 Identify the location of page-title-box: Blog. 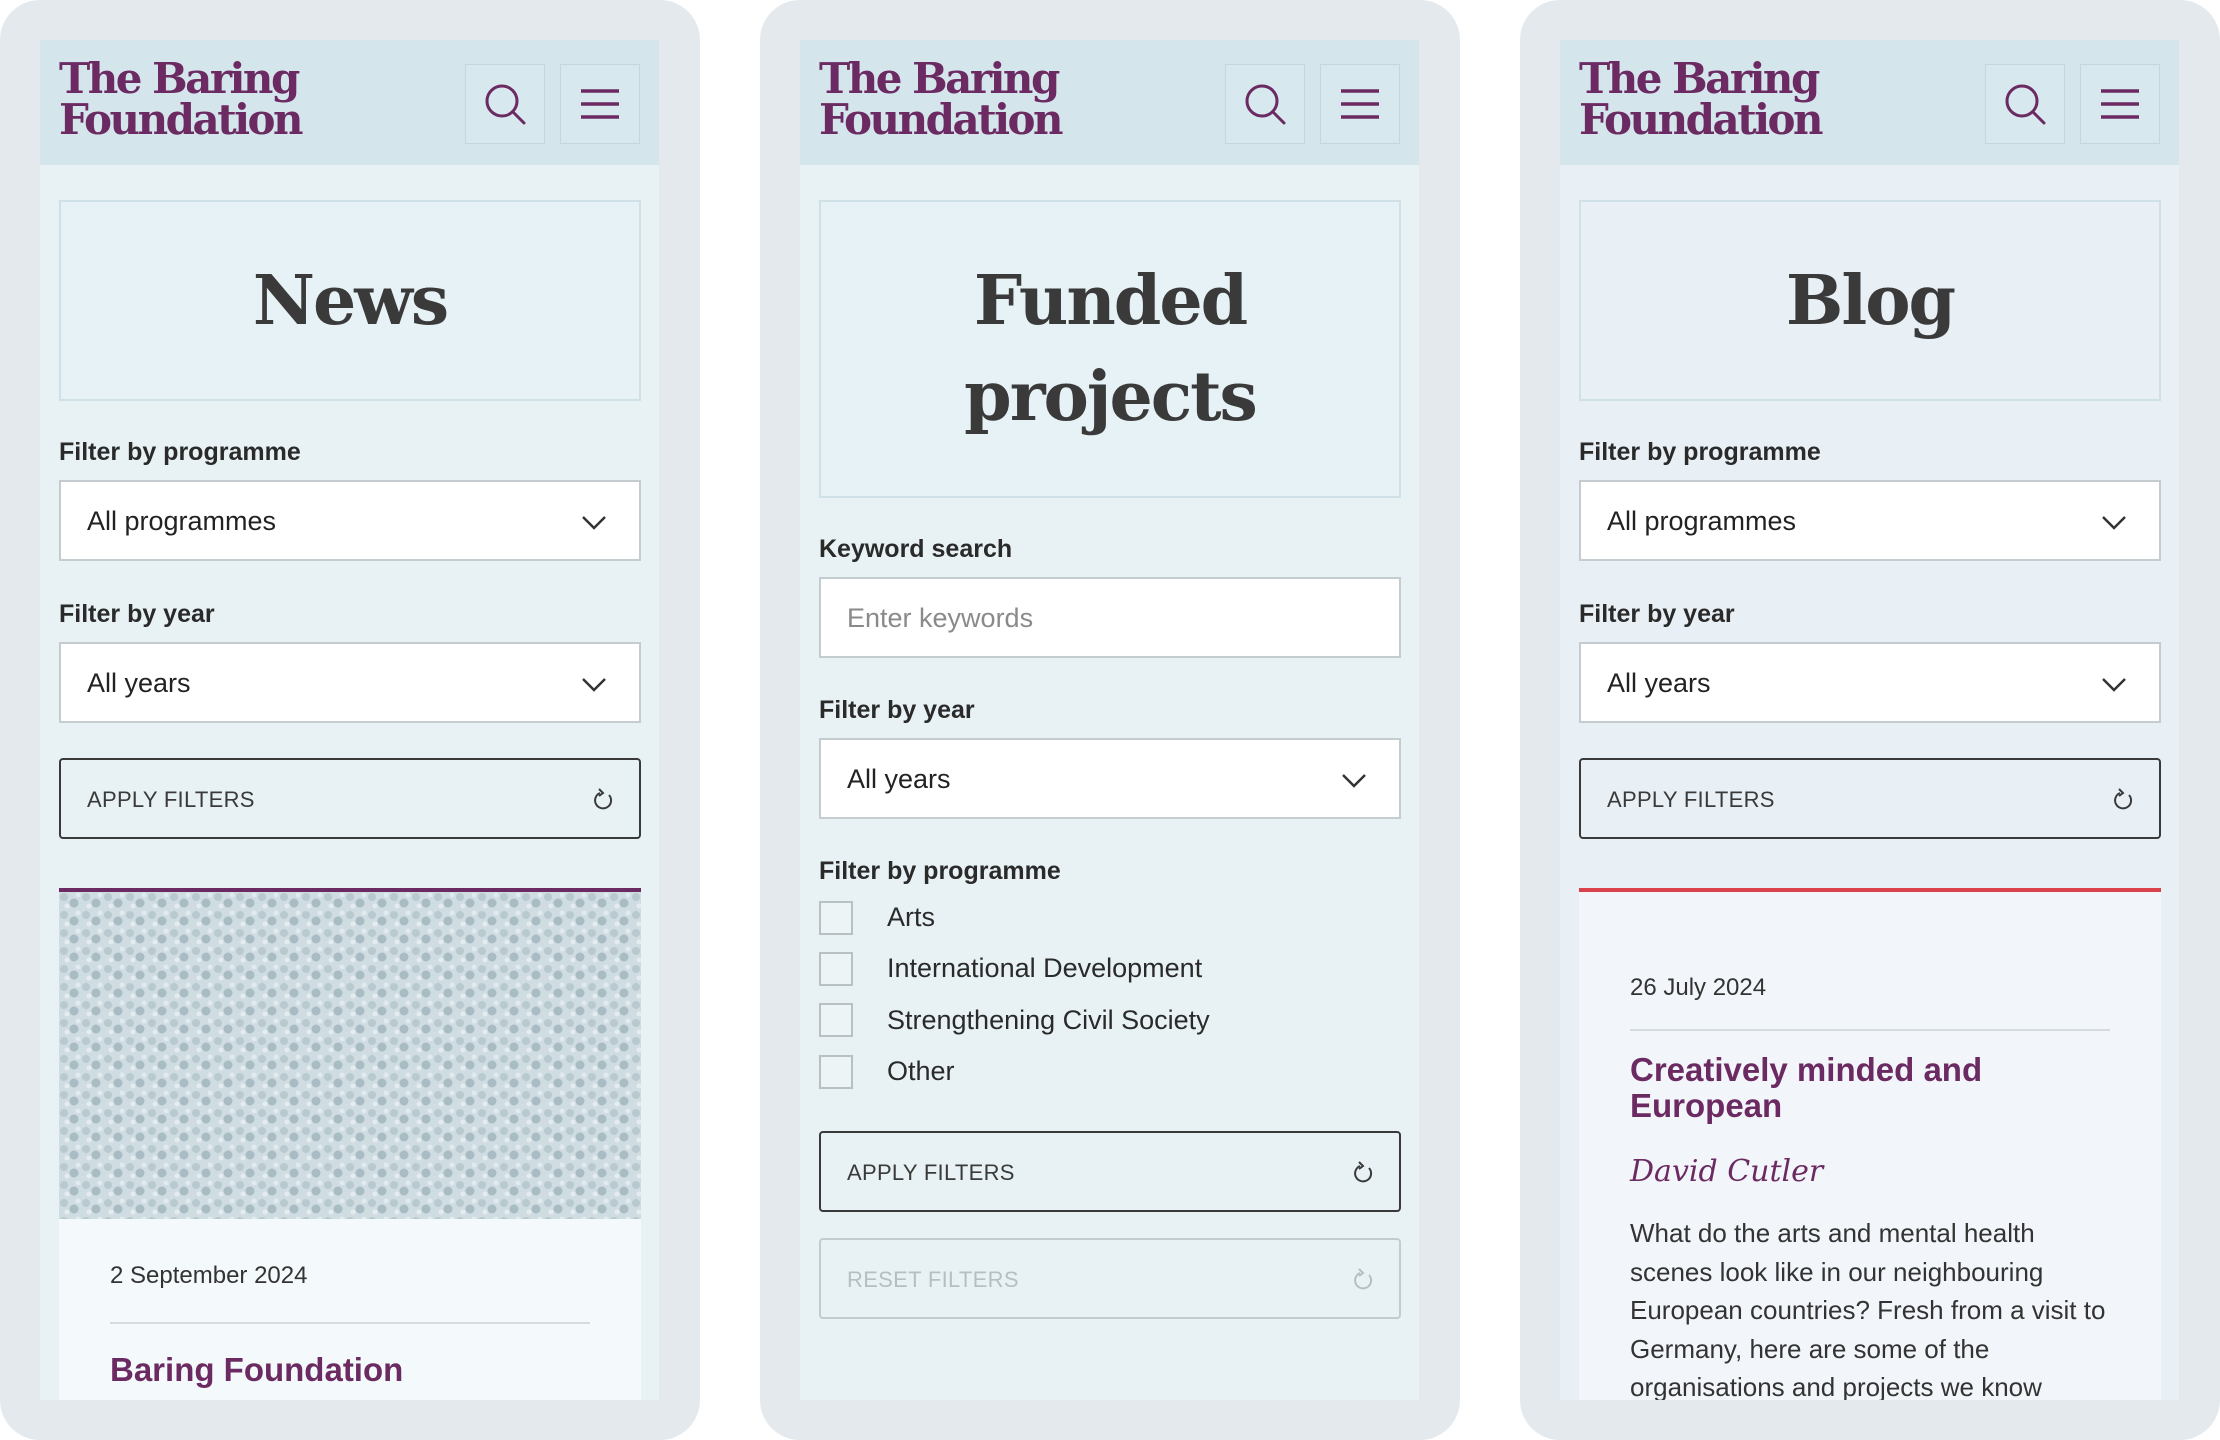
(1870, 300).